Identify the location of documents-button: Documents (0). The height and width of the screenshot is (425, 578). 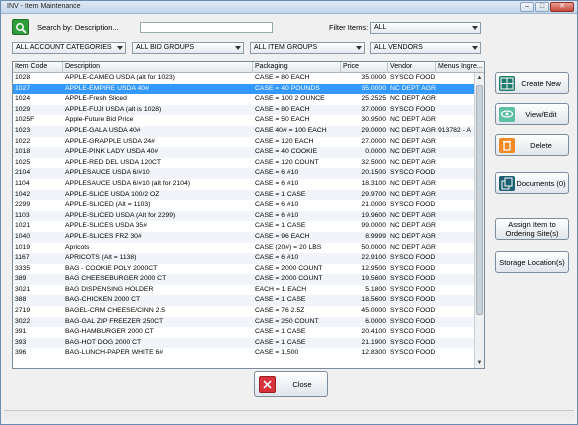
(532, 183).